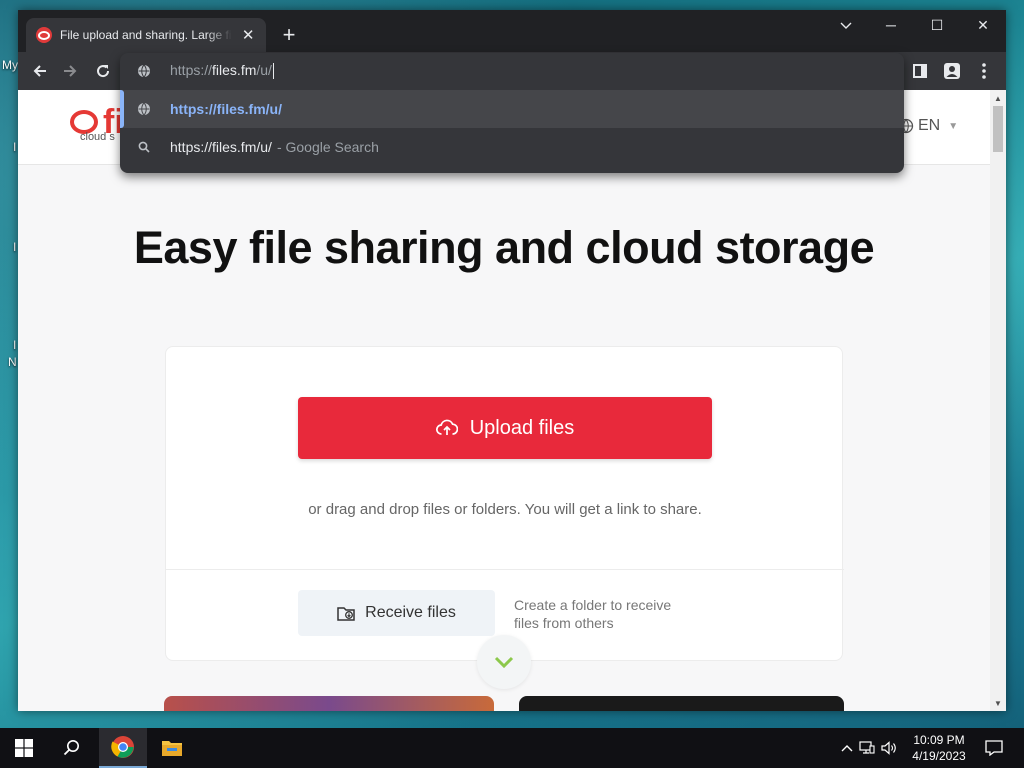 The image size is (1024, 768). What do you see at coordinates (891, 25) in the screenshot?
I see `minimize-button: ─` at bounding box center [891, 25].